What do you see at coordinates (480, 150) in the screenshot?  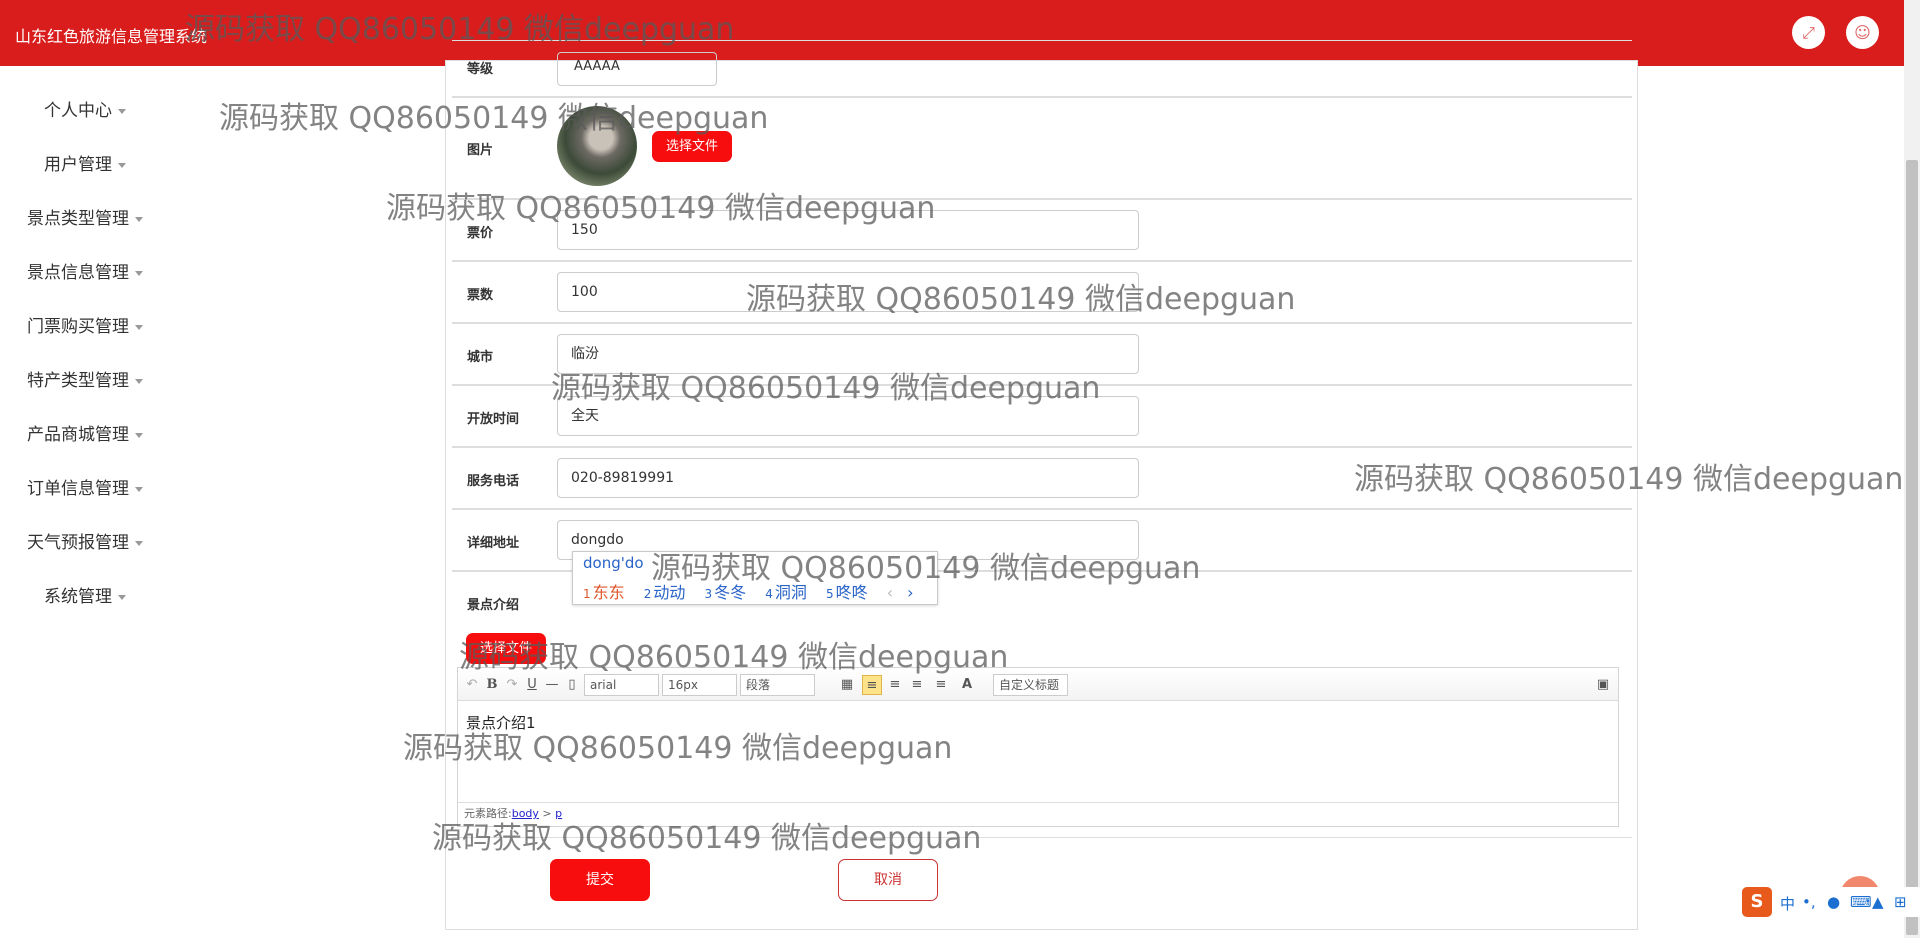 I see `image-label: 图片` at bounding box center [480, 150].